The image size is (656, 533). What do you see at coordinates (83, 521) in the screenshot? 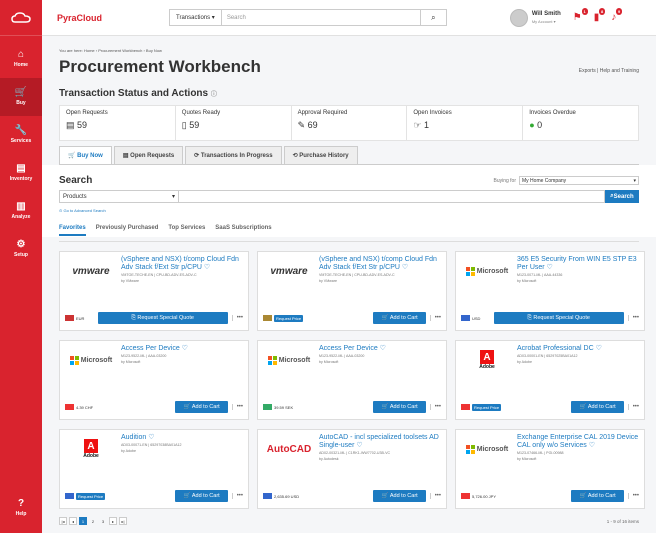
I see `page-1: 1` at bounding box center [83, 521].